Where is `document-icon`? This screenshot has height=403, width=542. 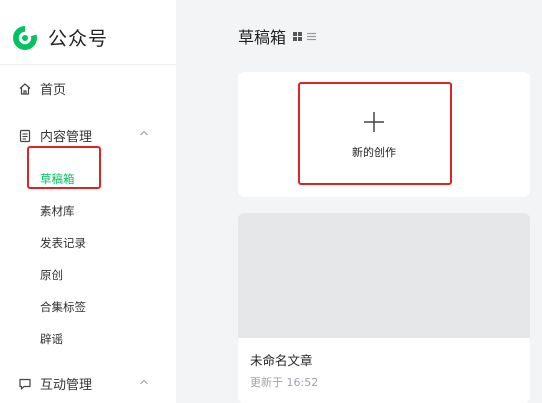
document-icon is located at coordinates (25, 135).